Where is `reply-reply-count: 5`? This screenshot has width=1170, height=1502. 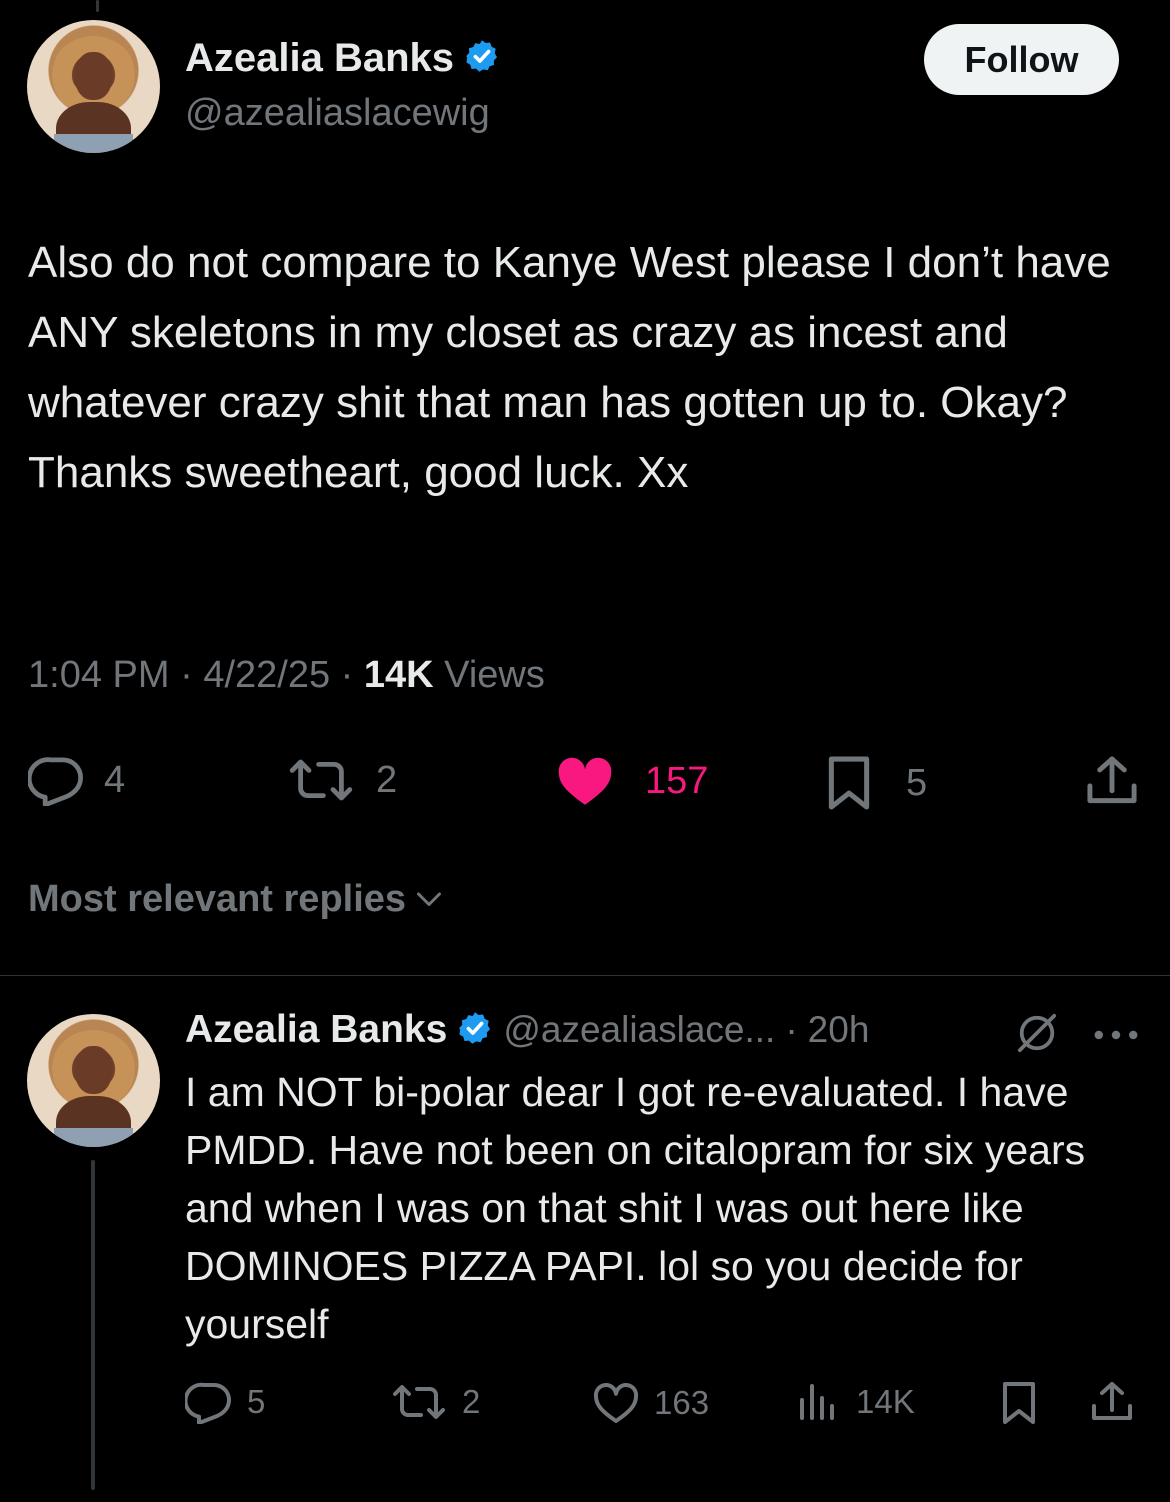
reply-reply-count: 5 is located at coordinates (256, 1401).